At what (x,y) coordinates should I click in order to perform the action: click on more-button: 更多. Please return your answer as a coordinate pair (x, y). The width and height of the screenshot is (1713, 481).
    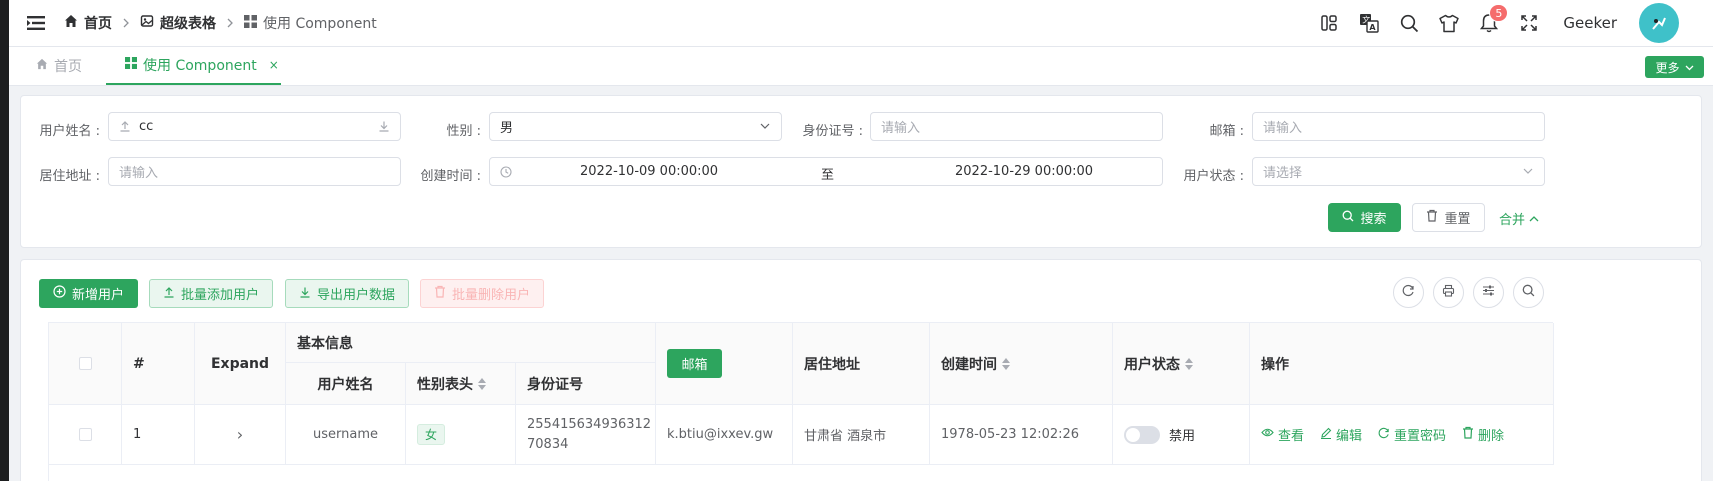
    Looking at the image, I should click on (1674, 67).